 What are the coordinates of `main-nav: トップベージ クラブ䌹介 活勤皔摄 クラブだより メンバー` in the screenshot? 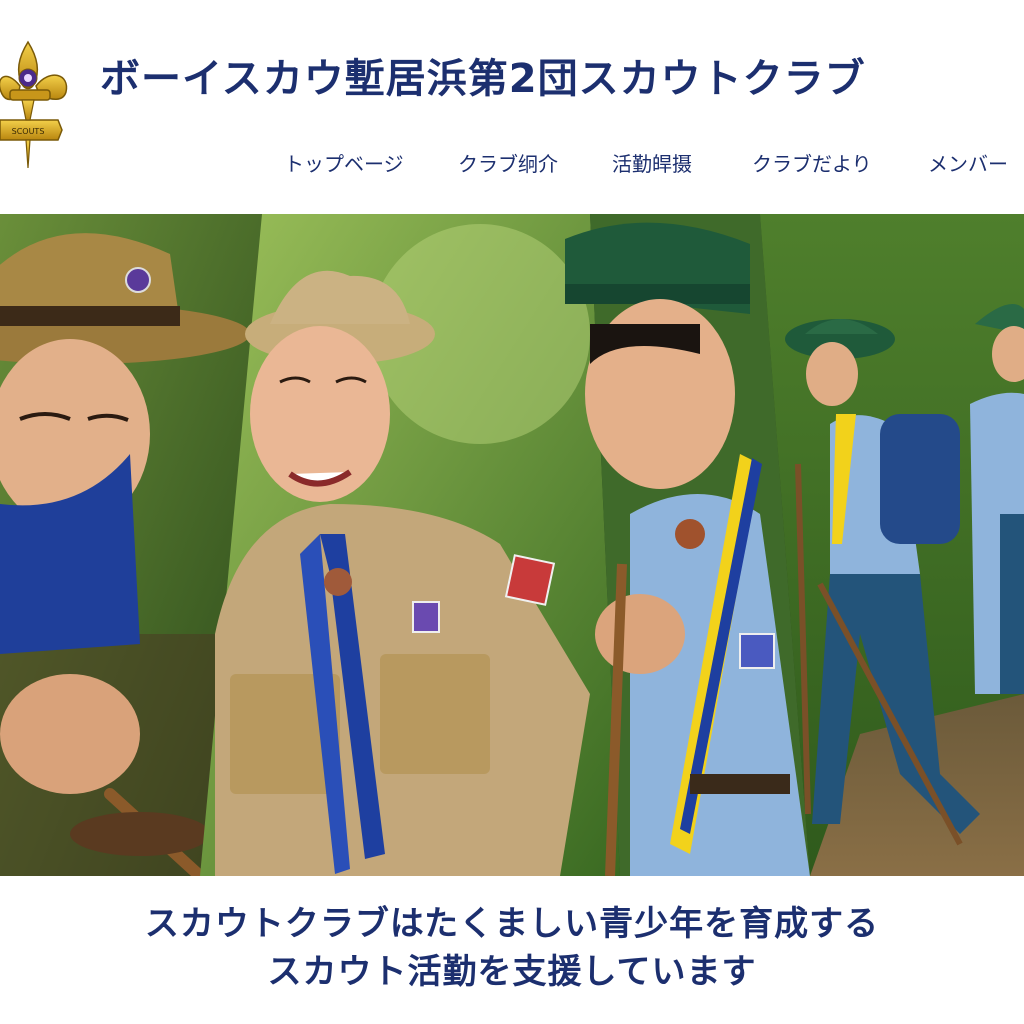 It's located at (643, 164).